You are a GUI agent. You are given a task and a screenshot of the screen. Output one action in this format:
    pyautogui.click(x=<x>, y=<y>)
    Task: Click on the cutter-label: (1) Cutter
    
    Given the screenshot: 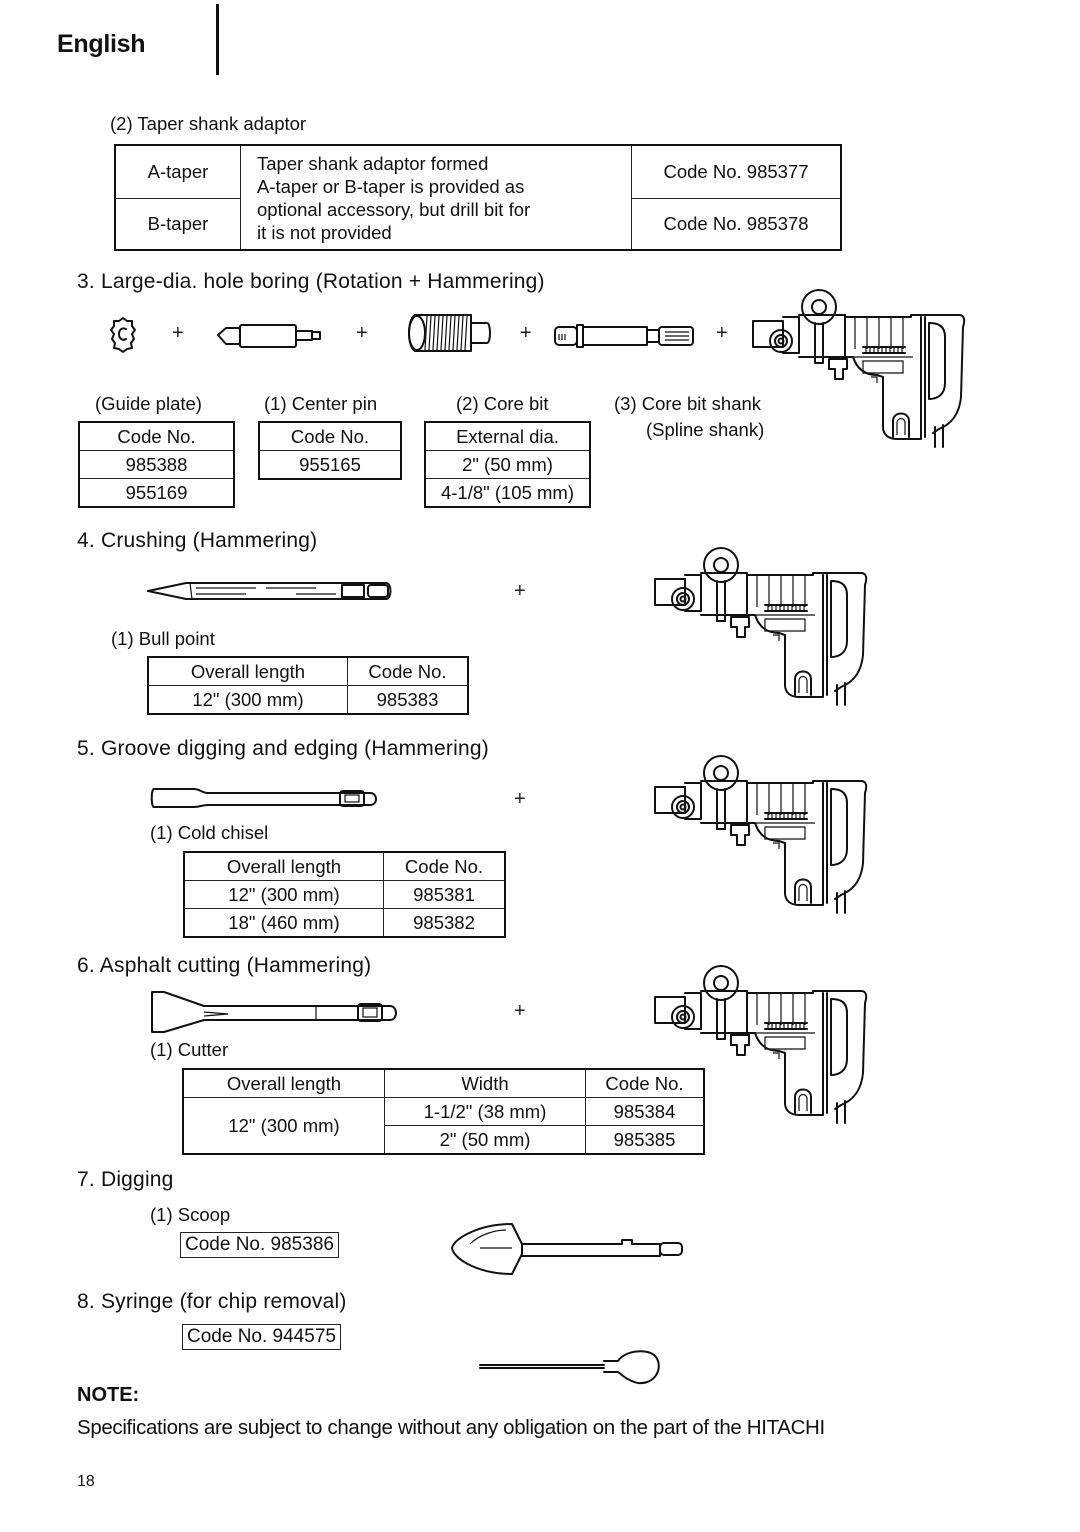 What is the action you would take?
    pyautogui.click(x=189, y=1049)
    